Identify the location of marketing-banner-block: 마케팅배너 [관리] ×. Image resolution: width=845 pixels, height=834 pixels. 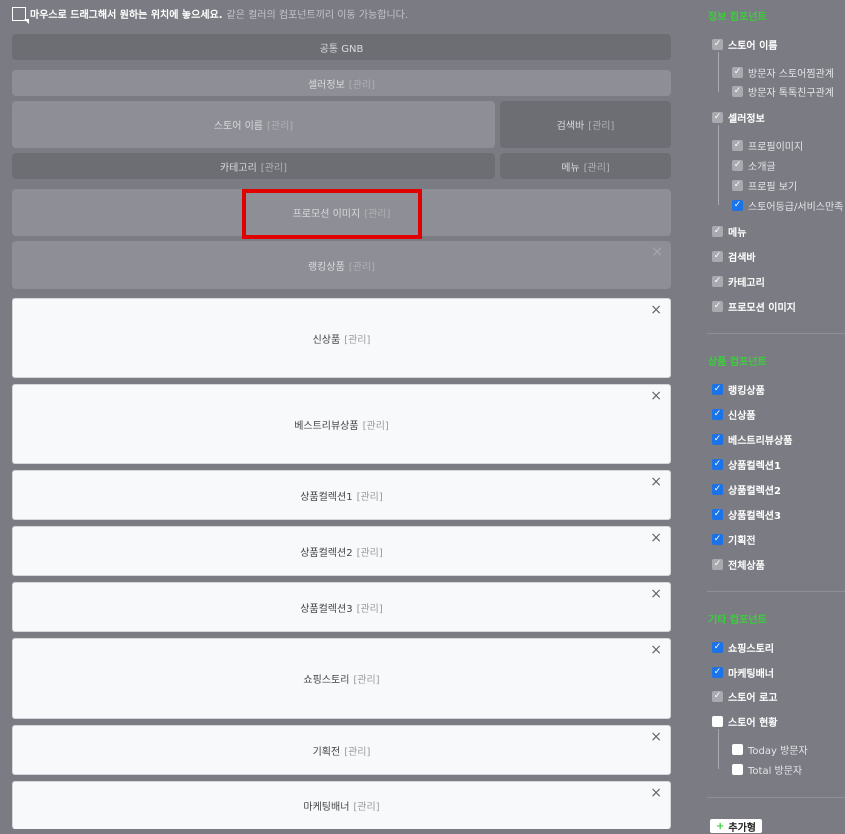
(341, 805).